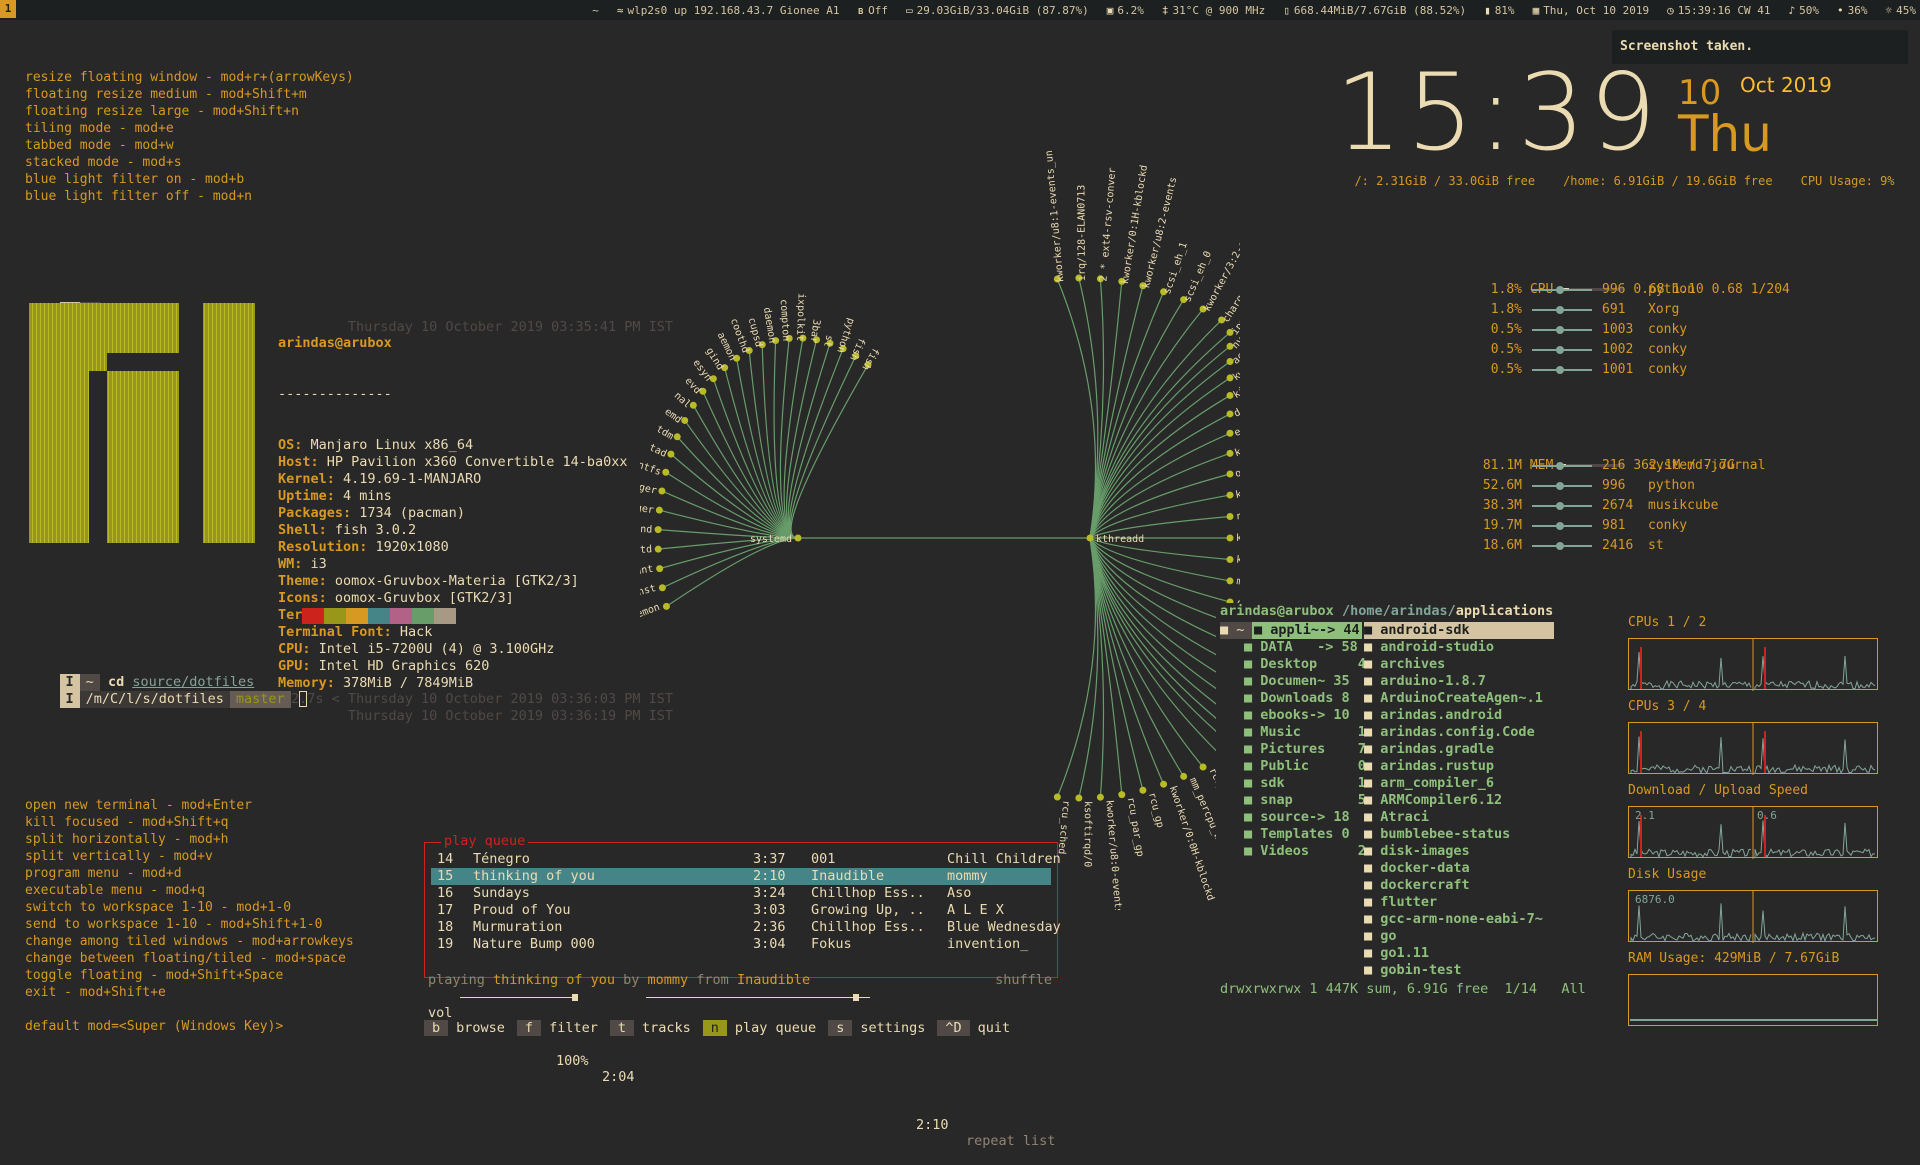 The image size is (1920, 1165). Describe the element at coordinates (1291, 664) in the screenshot. I see `fm-dir-entry: ■ Desktop 4` at that location.